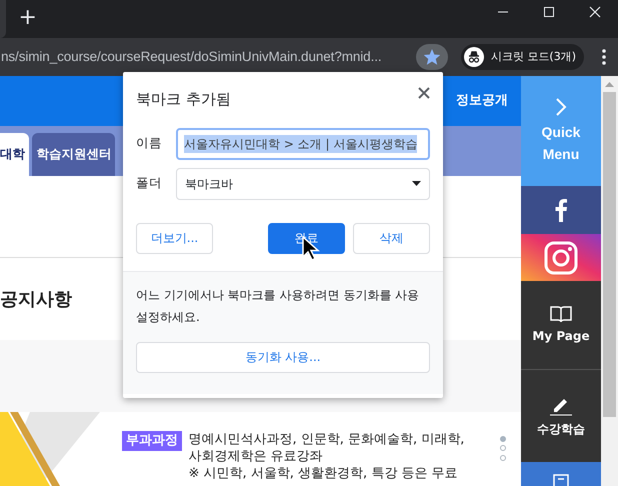 This screenshot has width=618, height=486. Describe the element at coordinates (278, 306) in the screenshot. I see `sync-message: 어느 기기에서나 북마크를 사용하려면 동기화를 사용 설정하세요.` at that location.